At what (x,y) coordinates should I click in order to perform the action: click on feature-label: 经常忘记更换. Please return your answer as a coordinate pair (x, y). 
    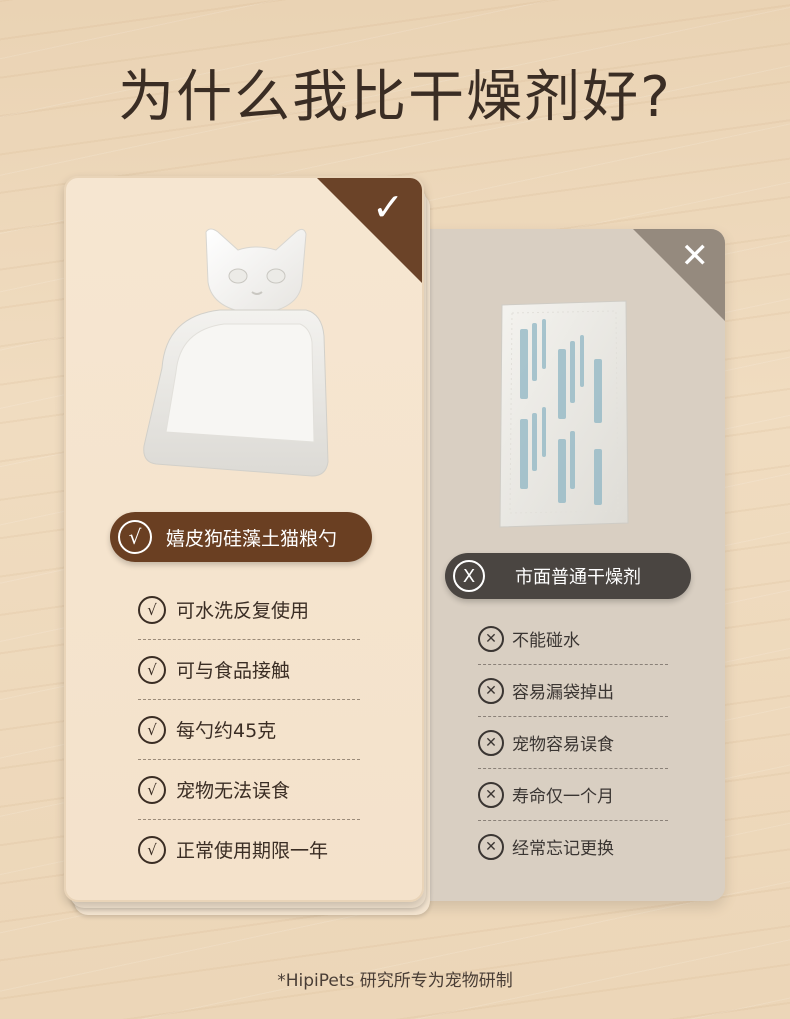
    Looking at the image, I should click on (563, 849).